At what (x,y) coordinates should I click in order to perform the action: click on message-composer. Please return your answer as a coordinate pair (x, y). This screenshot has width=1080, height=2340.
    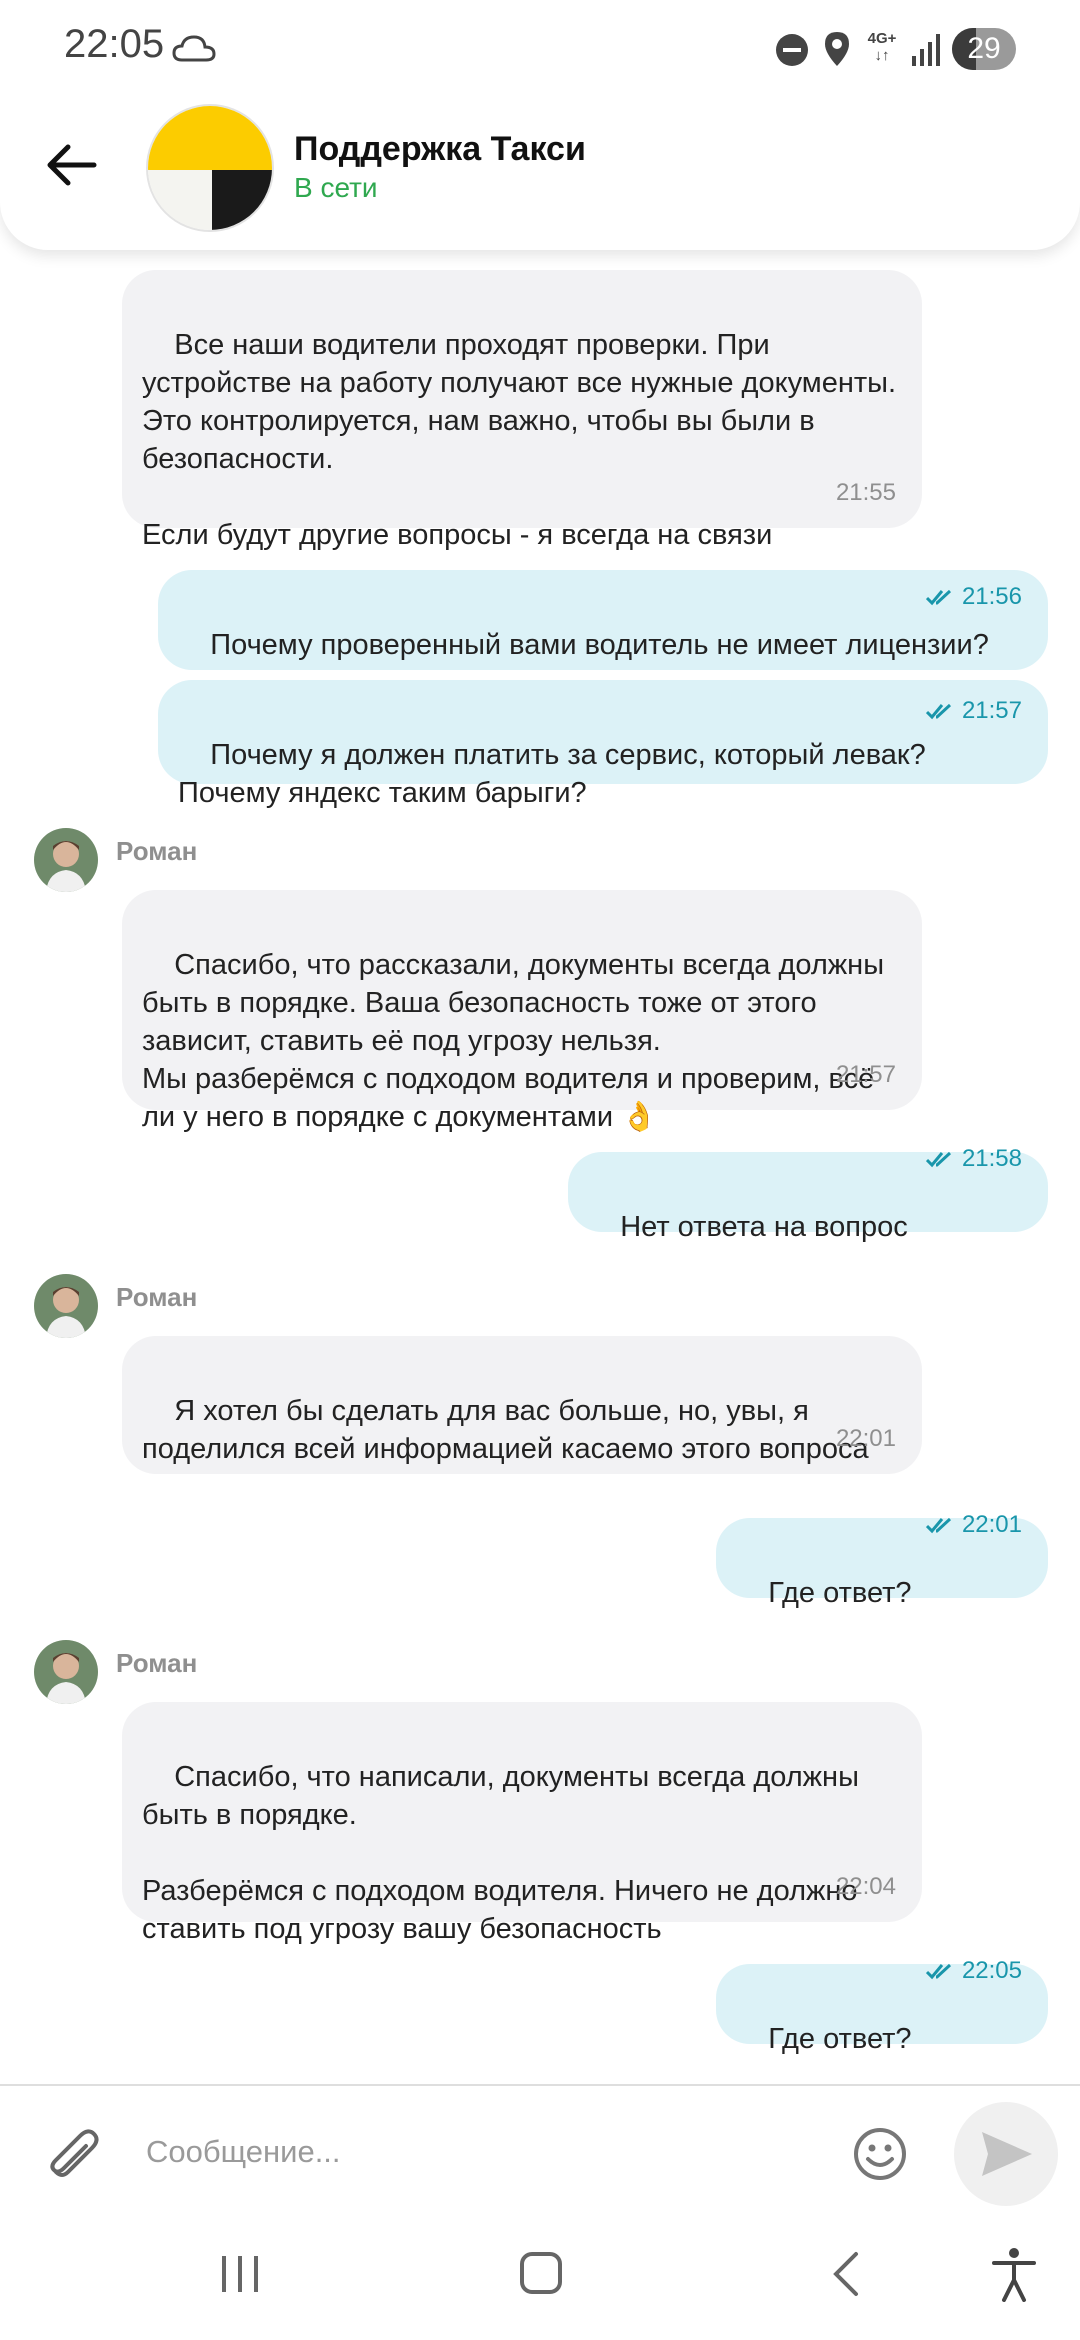
    Looking at the image, I should click on (540, 2149).